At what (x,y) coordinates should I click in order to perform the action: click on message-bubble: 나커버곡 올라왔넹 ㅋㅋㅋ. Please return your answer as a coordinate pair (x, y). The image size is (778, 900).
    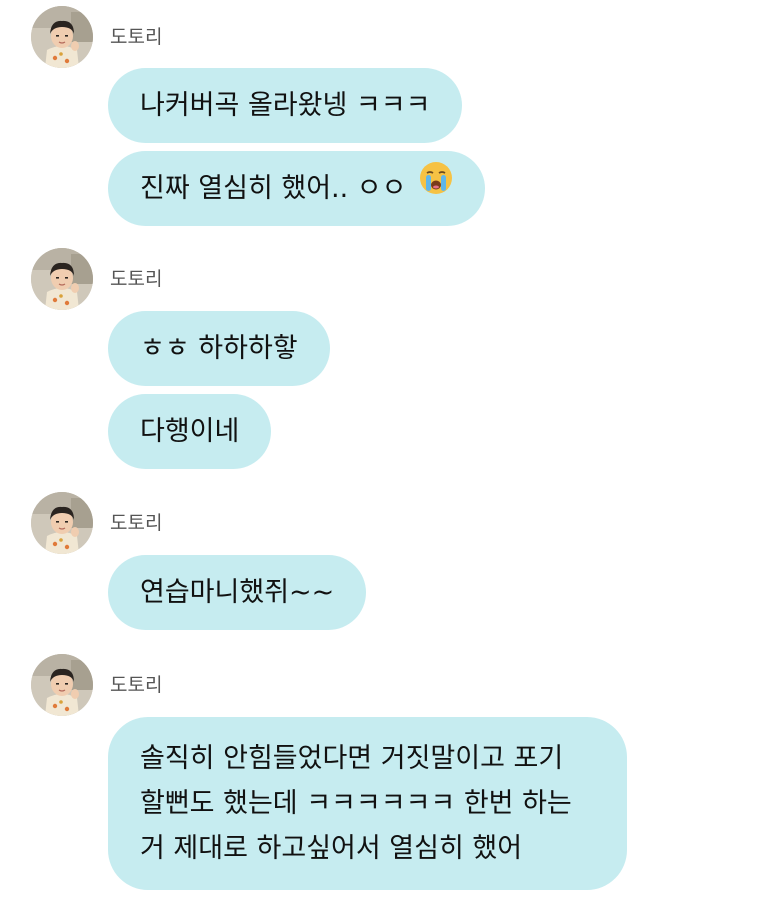
    Looking at the image, I should click on (285, 105).